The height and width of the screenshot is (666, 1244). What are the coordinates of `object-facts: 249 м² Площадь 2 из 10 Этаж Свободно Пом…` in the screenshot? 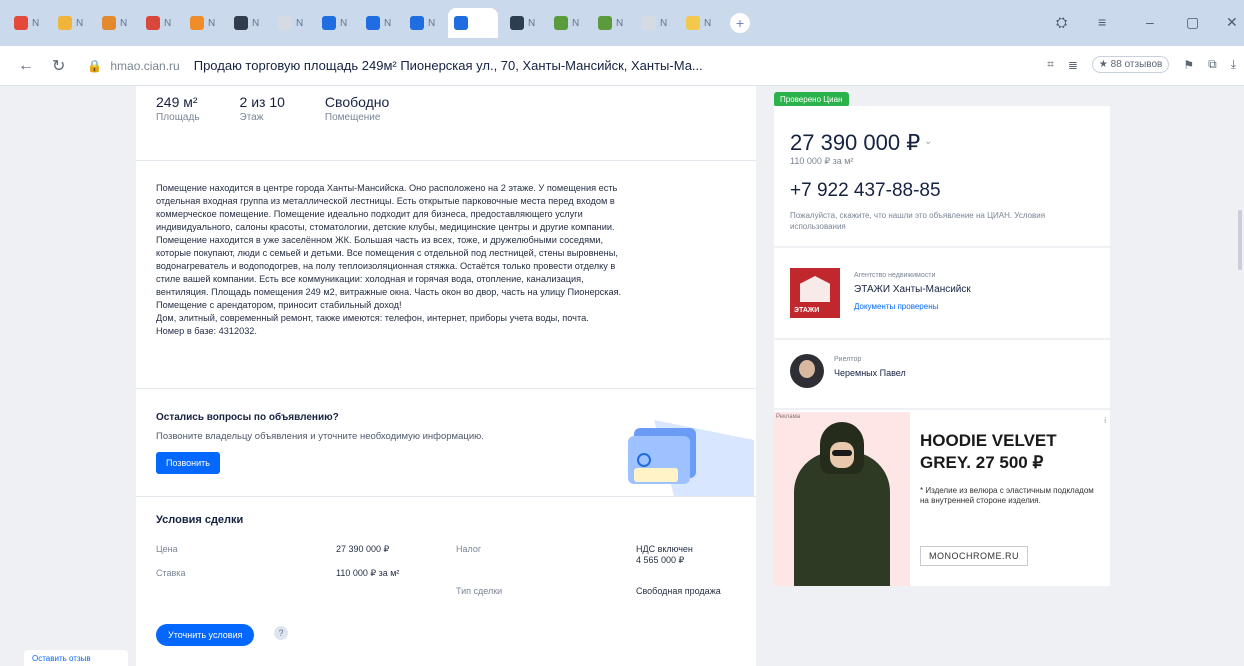 It's located at (272, 108).